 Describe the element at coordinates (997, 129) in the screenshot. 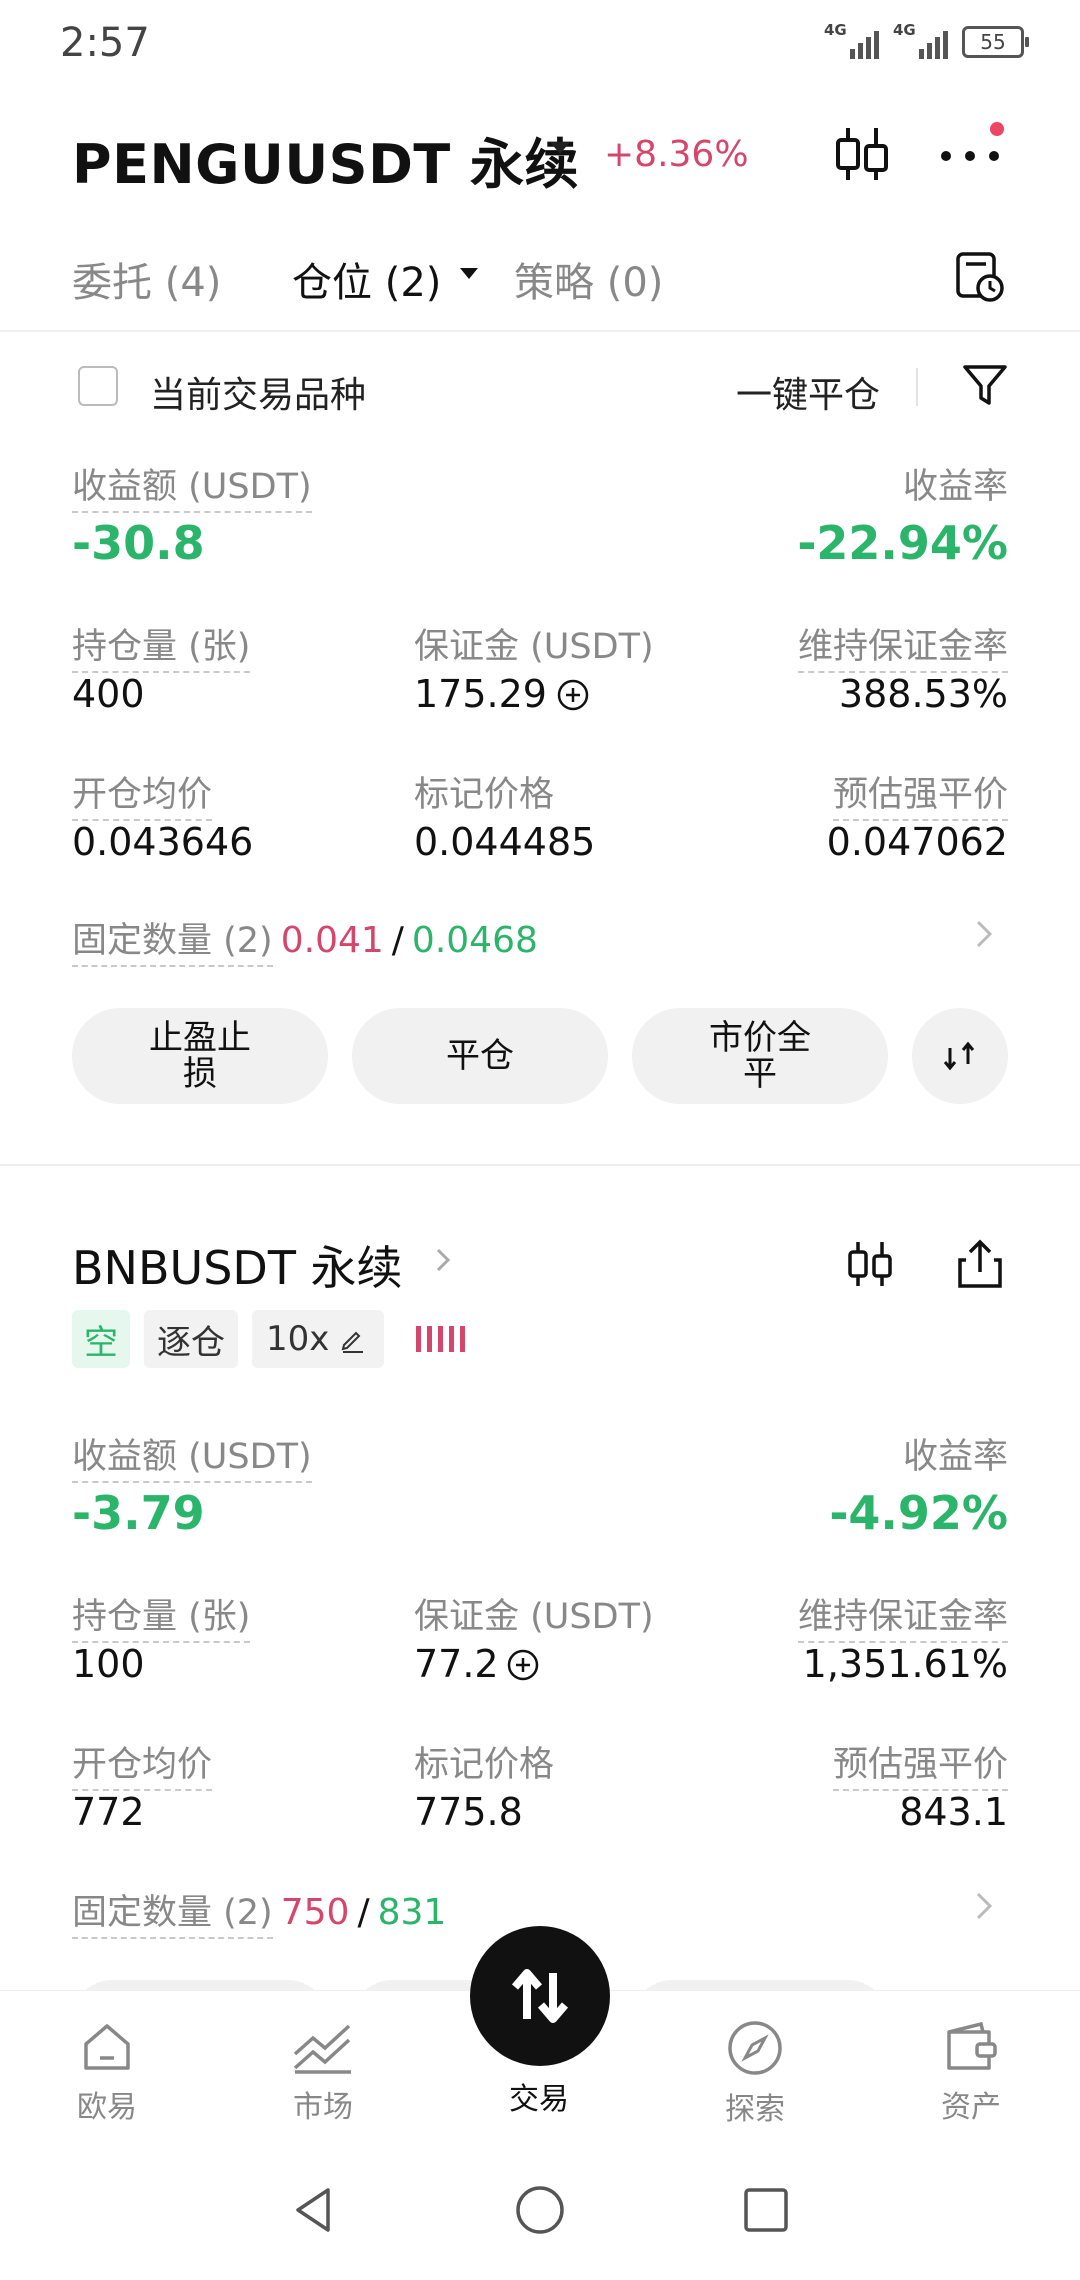

I see `notification-dot` at that location.